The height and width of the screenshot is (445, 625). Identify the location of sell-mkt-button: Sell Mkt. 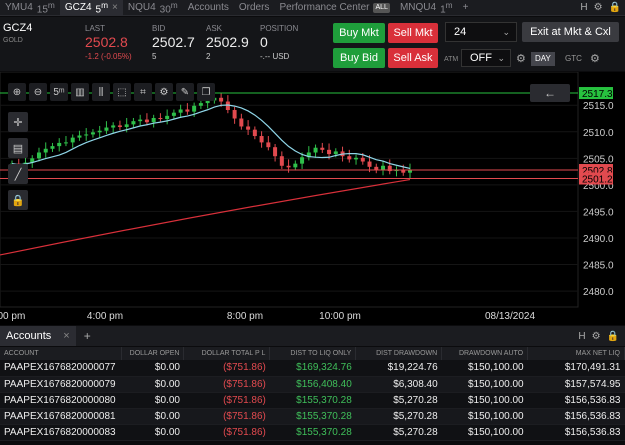
(413, 33).